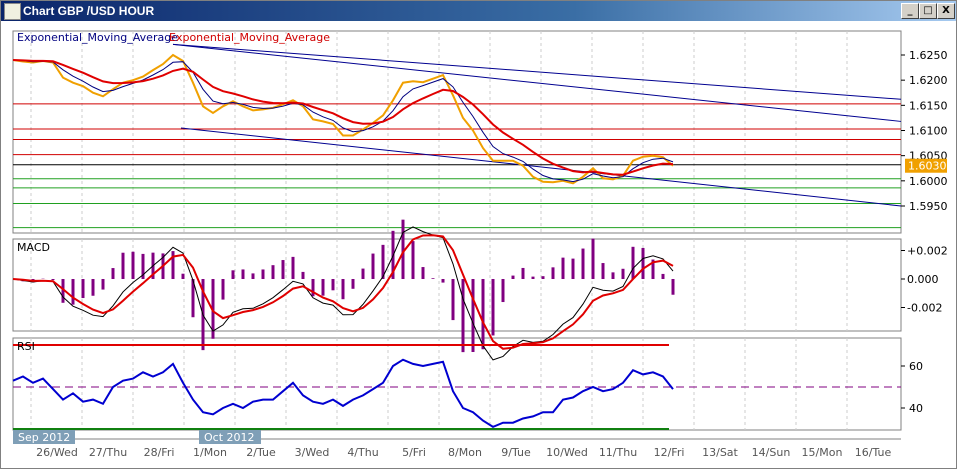 The image size is (957, 469). What do you see at coordinates (210, 452) in the screenshot?
I see `day-label: 1/Mon` at bounding box center [210, 452].